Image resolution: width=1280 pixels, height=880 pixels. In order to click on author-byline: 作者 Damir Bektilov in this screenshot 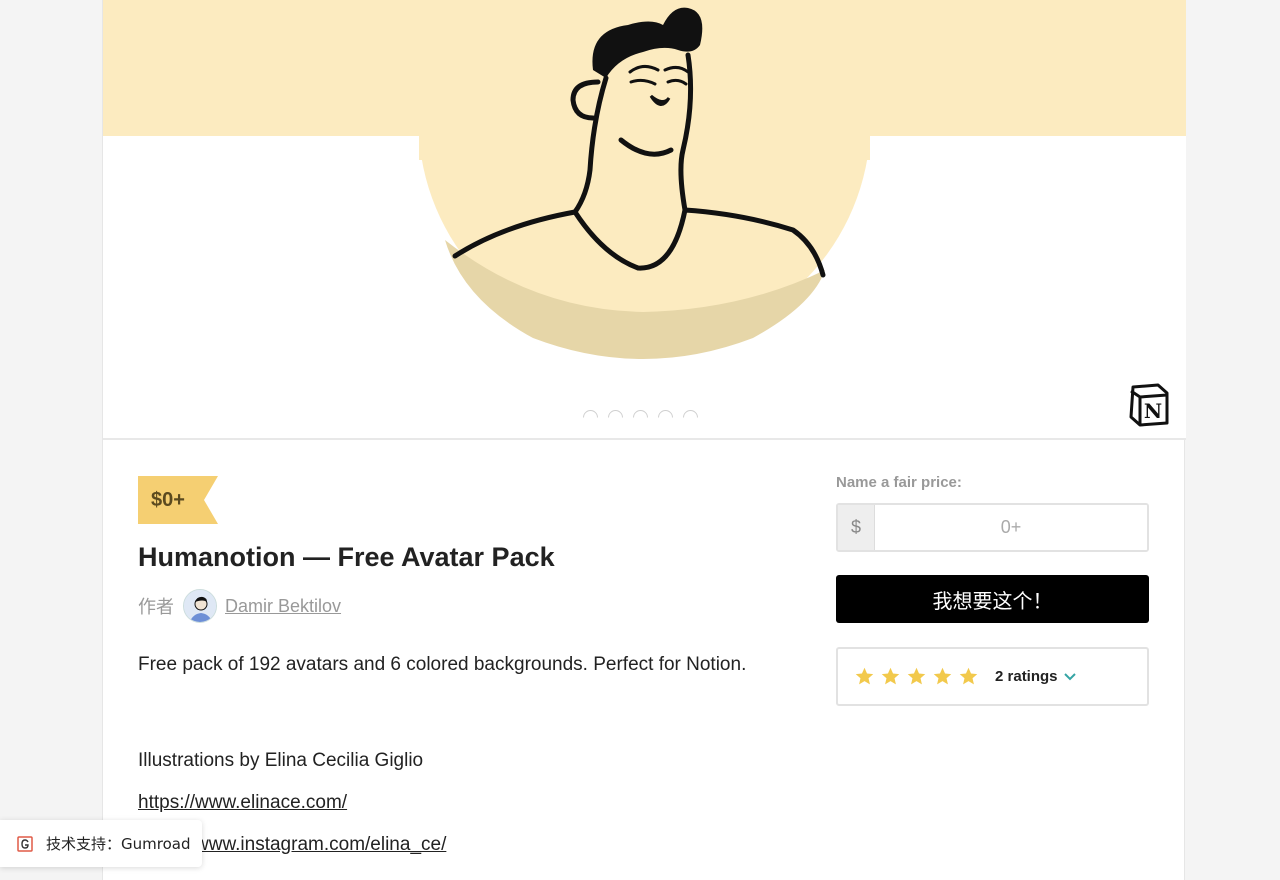, I will do `click(239, 606)`.